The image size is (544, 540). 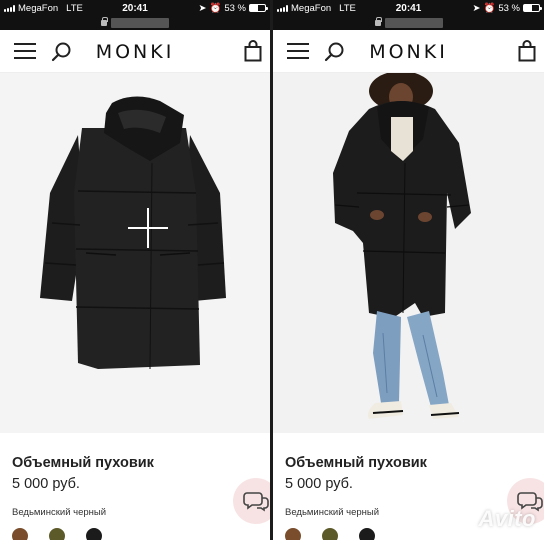 I want to click on watermark-text: Avito, so click(x=507, y=518).